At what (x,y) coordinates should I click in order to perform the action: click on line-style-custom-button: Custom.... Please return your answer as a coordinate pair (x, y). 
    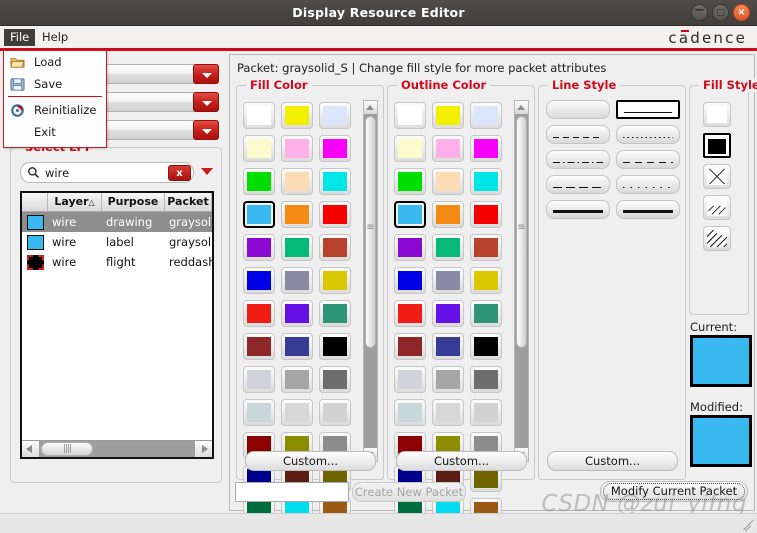
    Looking at the image, I should click on (612, 461).